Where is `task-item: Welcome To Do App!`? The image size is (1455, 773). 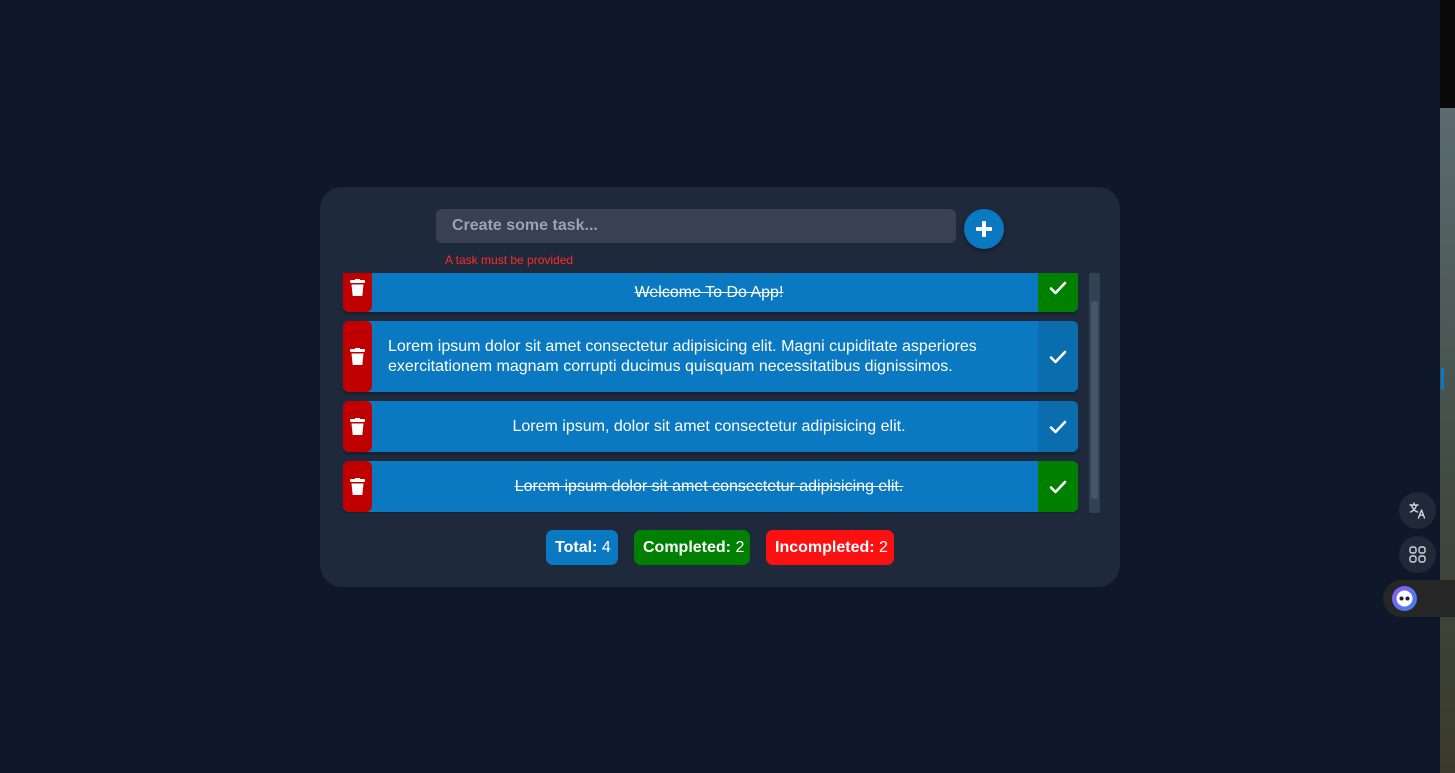 task-item: Welcome To Do App! is located at coordinates (710, 292).